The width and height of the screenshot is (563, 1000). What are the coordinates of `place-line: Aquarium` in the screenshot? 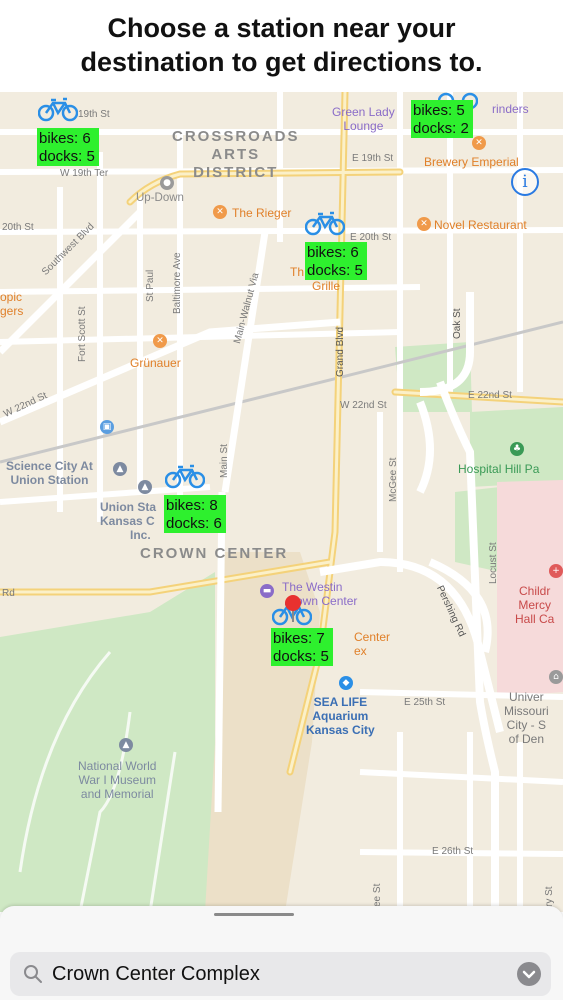 It's located at (340, 716).